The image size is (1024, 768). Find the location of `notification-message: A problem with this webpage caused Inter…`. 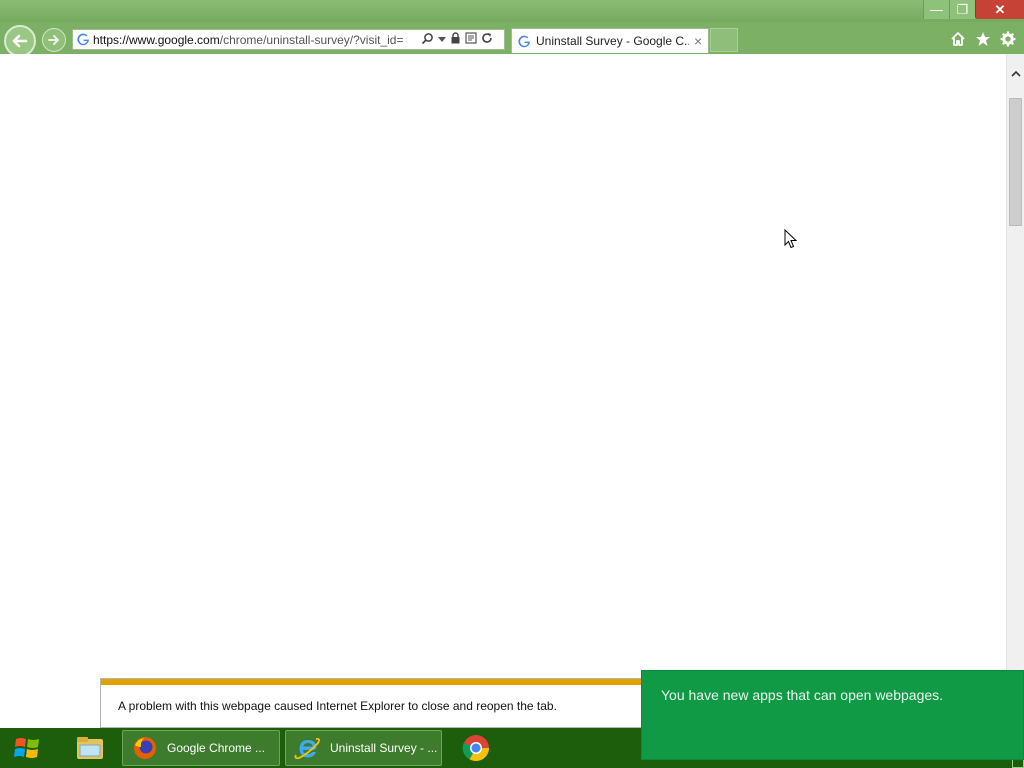

notification-message: A problem with this webpage caused Inter… is located at coordinates (337, 706).